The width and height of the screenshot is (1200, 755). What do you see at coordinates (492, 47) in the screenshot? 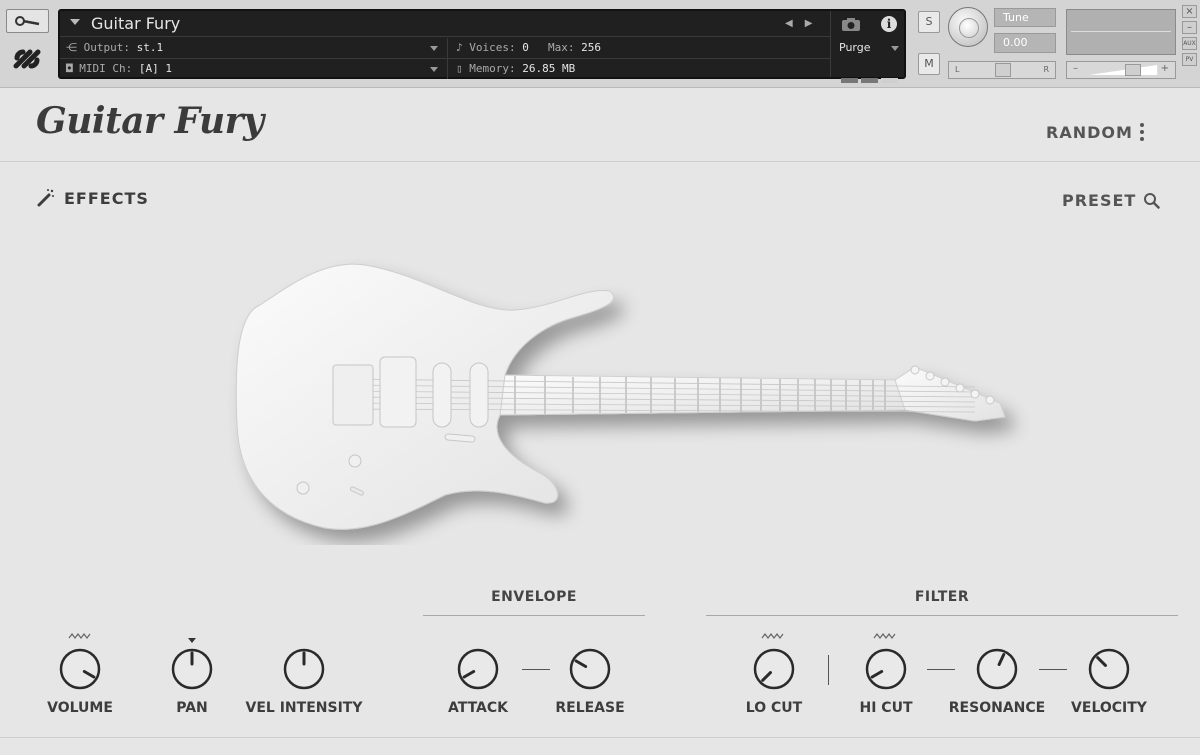
I see `voices-field: ♪ Voices: 0` at bounding box center [492, 47].